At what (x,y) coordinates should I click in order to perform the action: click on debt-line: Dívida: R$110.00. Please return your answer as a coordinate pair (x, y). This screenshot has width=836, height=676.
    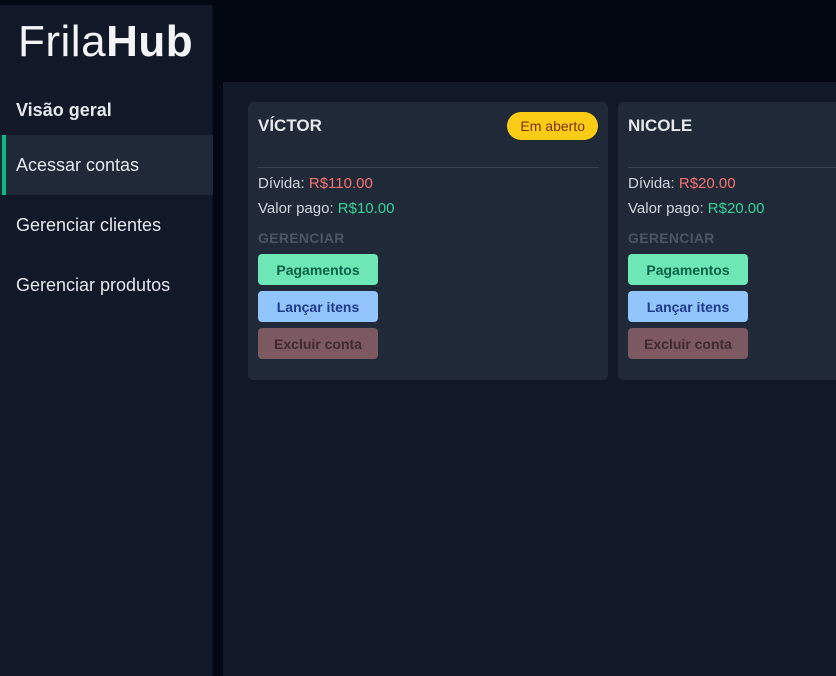
    Looking at the image, I should click on (315, 183).